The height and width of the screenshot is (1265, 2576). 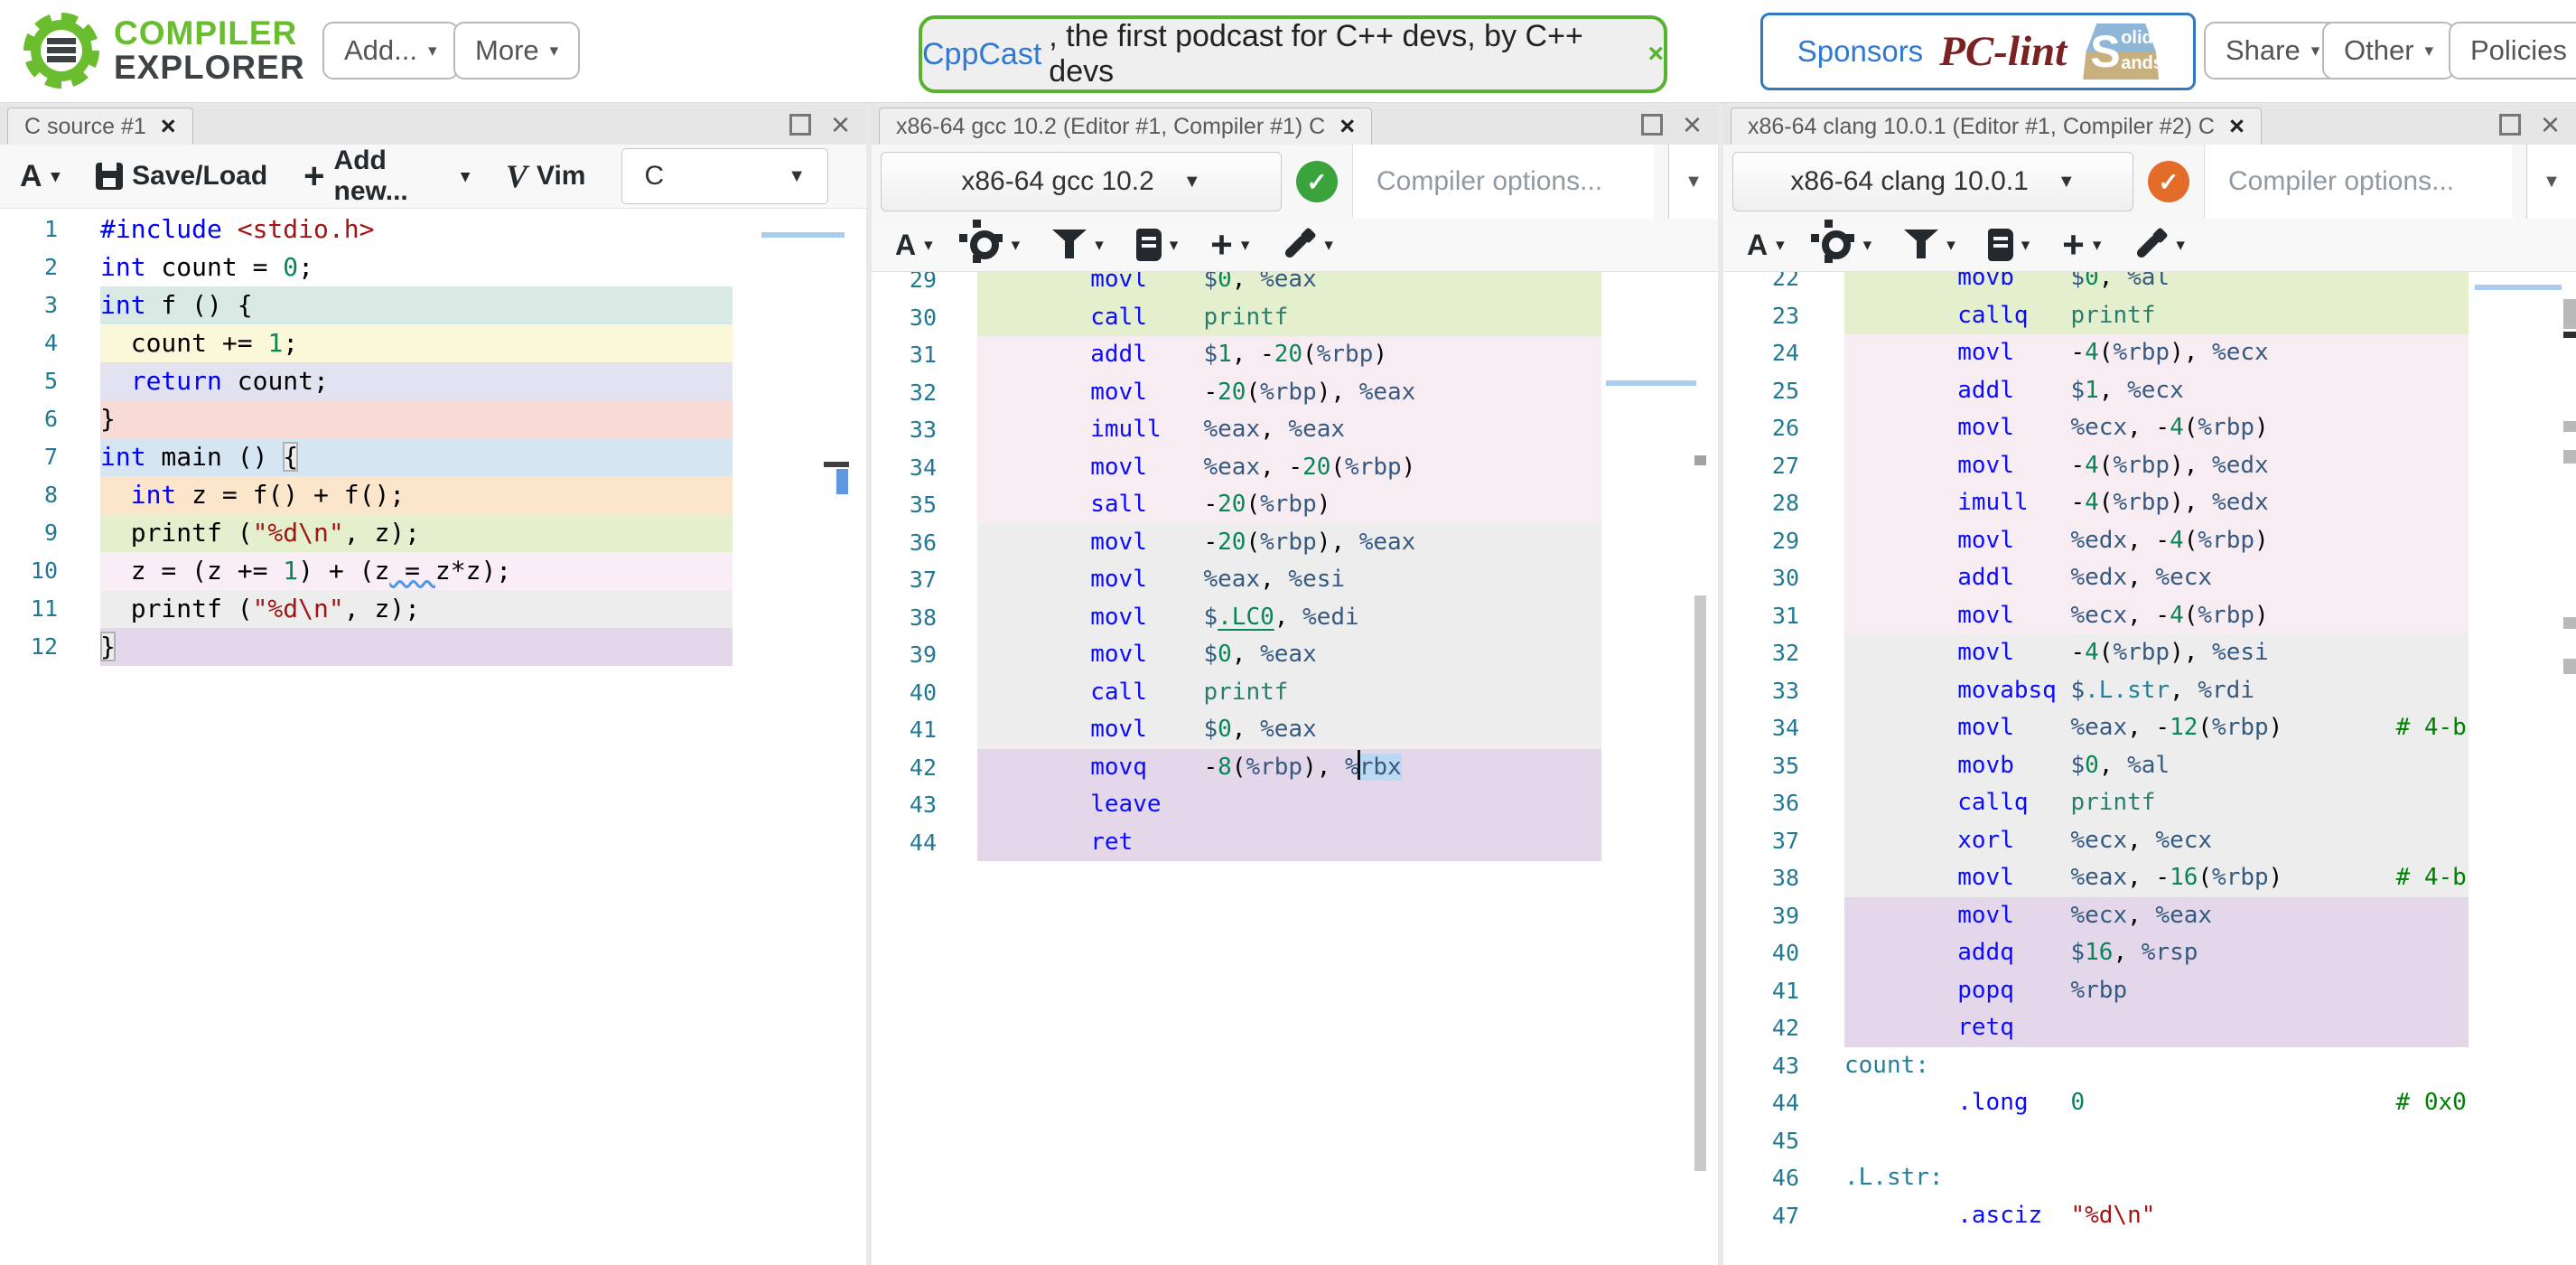 What do you see at coordinates (2096, 915) in the screenshot?
I see `code-line: 39 movl %ecx, %eax` at bounding box center [2096, 915].